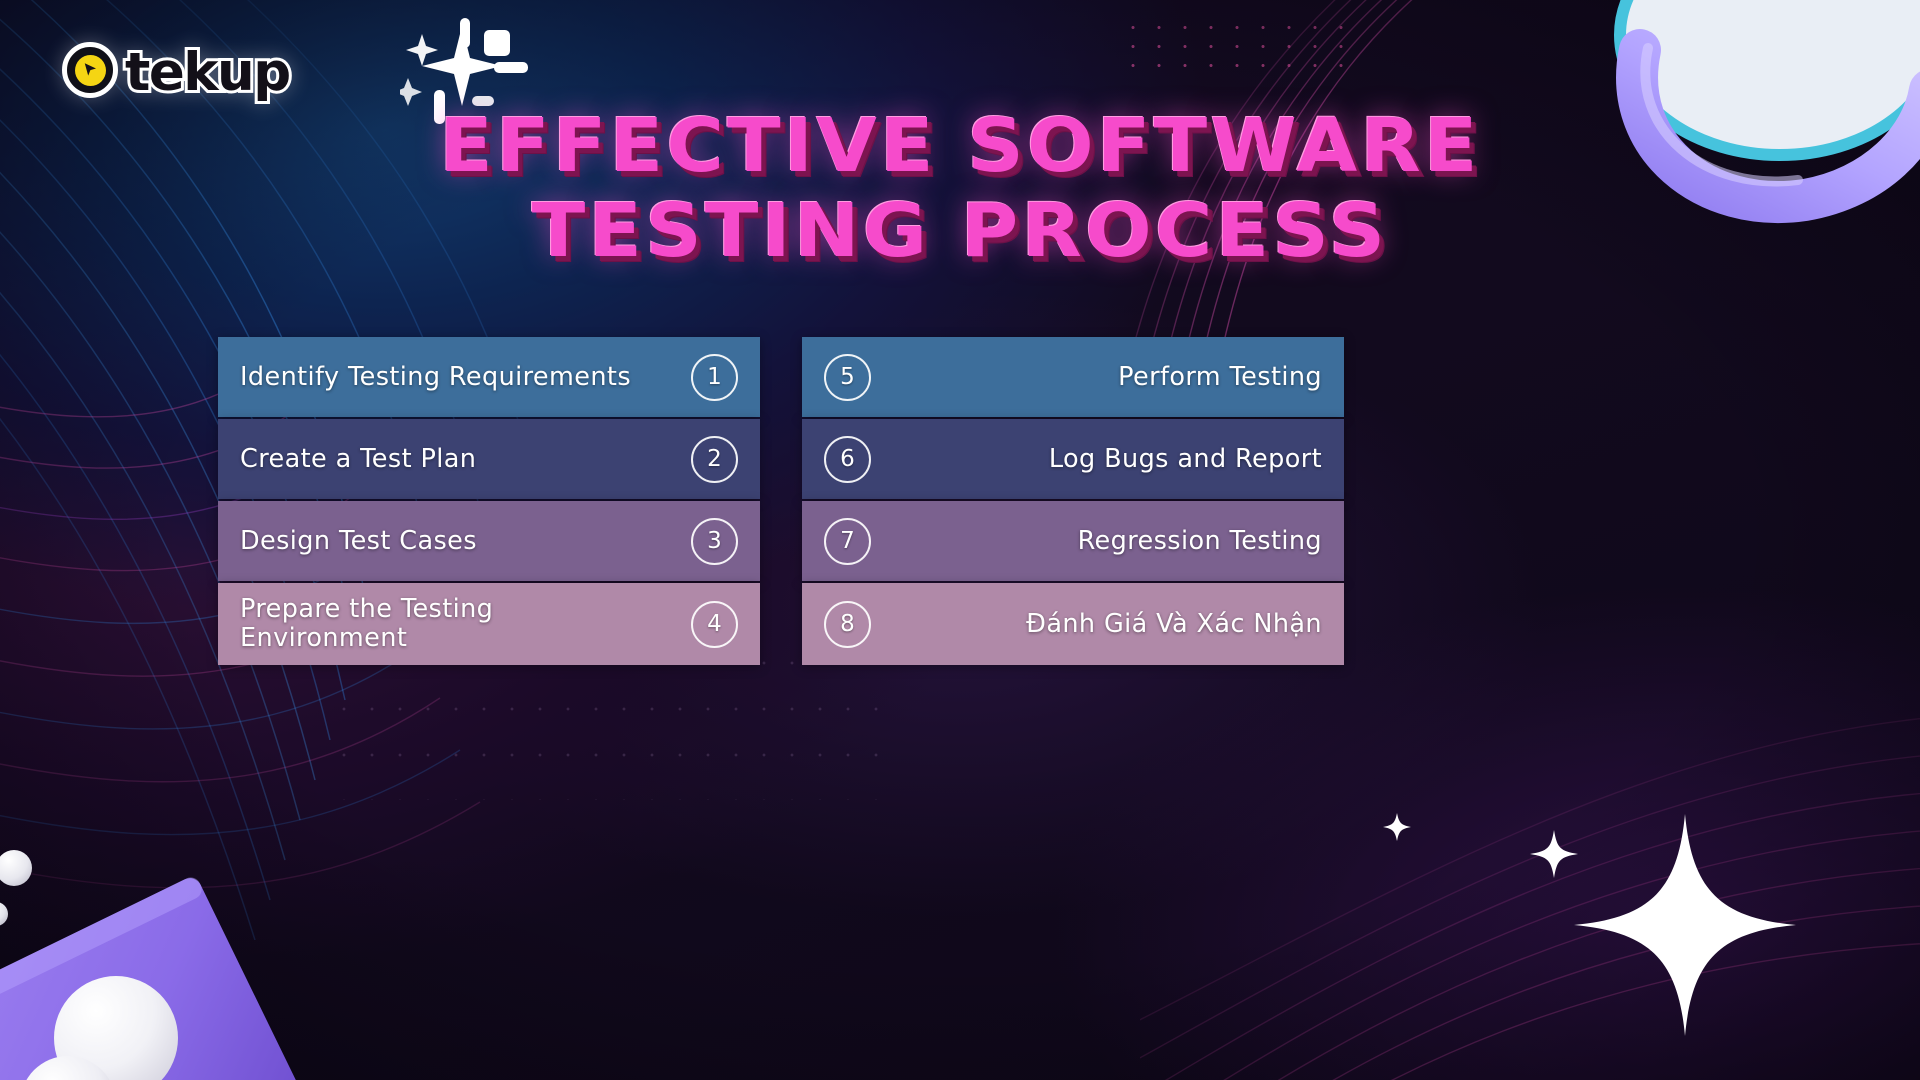 The height and width of the screenshot is (1080, 1920). Describe the element at coordinates (1174, 623) in the screenshot. I see `step-label: Đánh Giá Và Xác Nhận` at that location.